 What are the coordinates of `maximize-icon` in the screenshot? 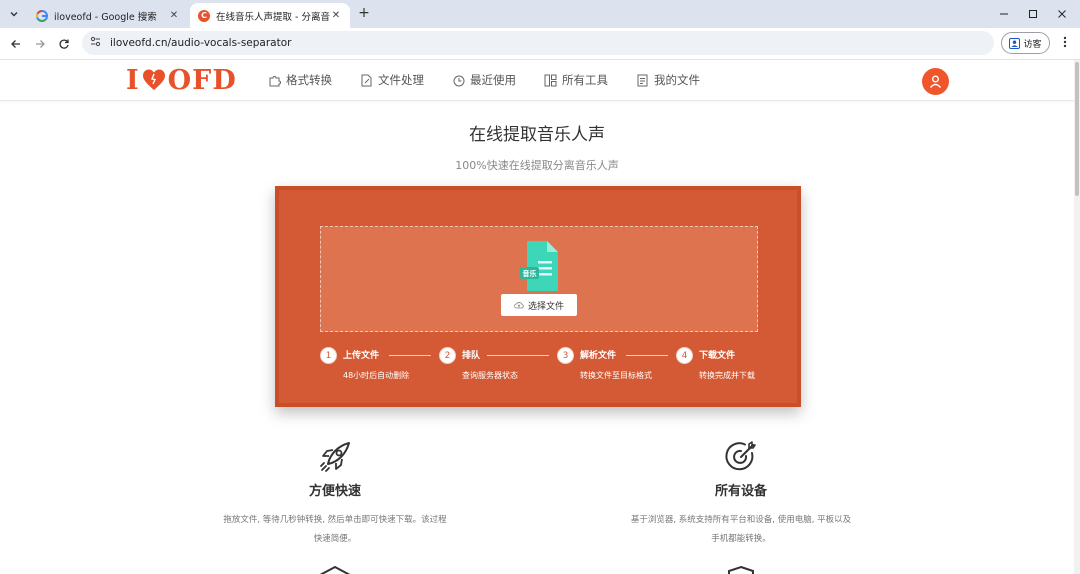 It's located at (1033, 14).